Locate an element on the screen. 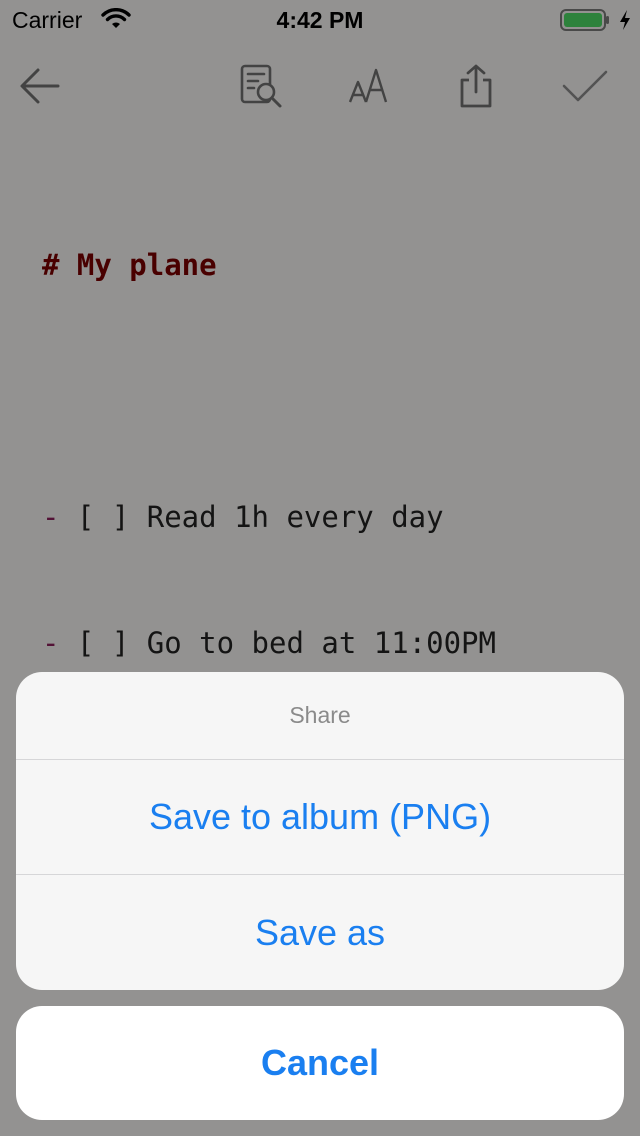 The width and height of the screenshot is (640, 1136). save-as-button: Save as is located at coordinates (320, 932).